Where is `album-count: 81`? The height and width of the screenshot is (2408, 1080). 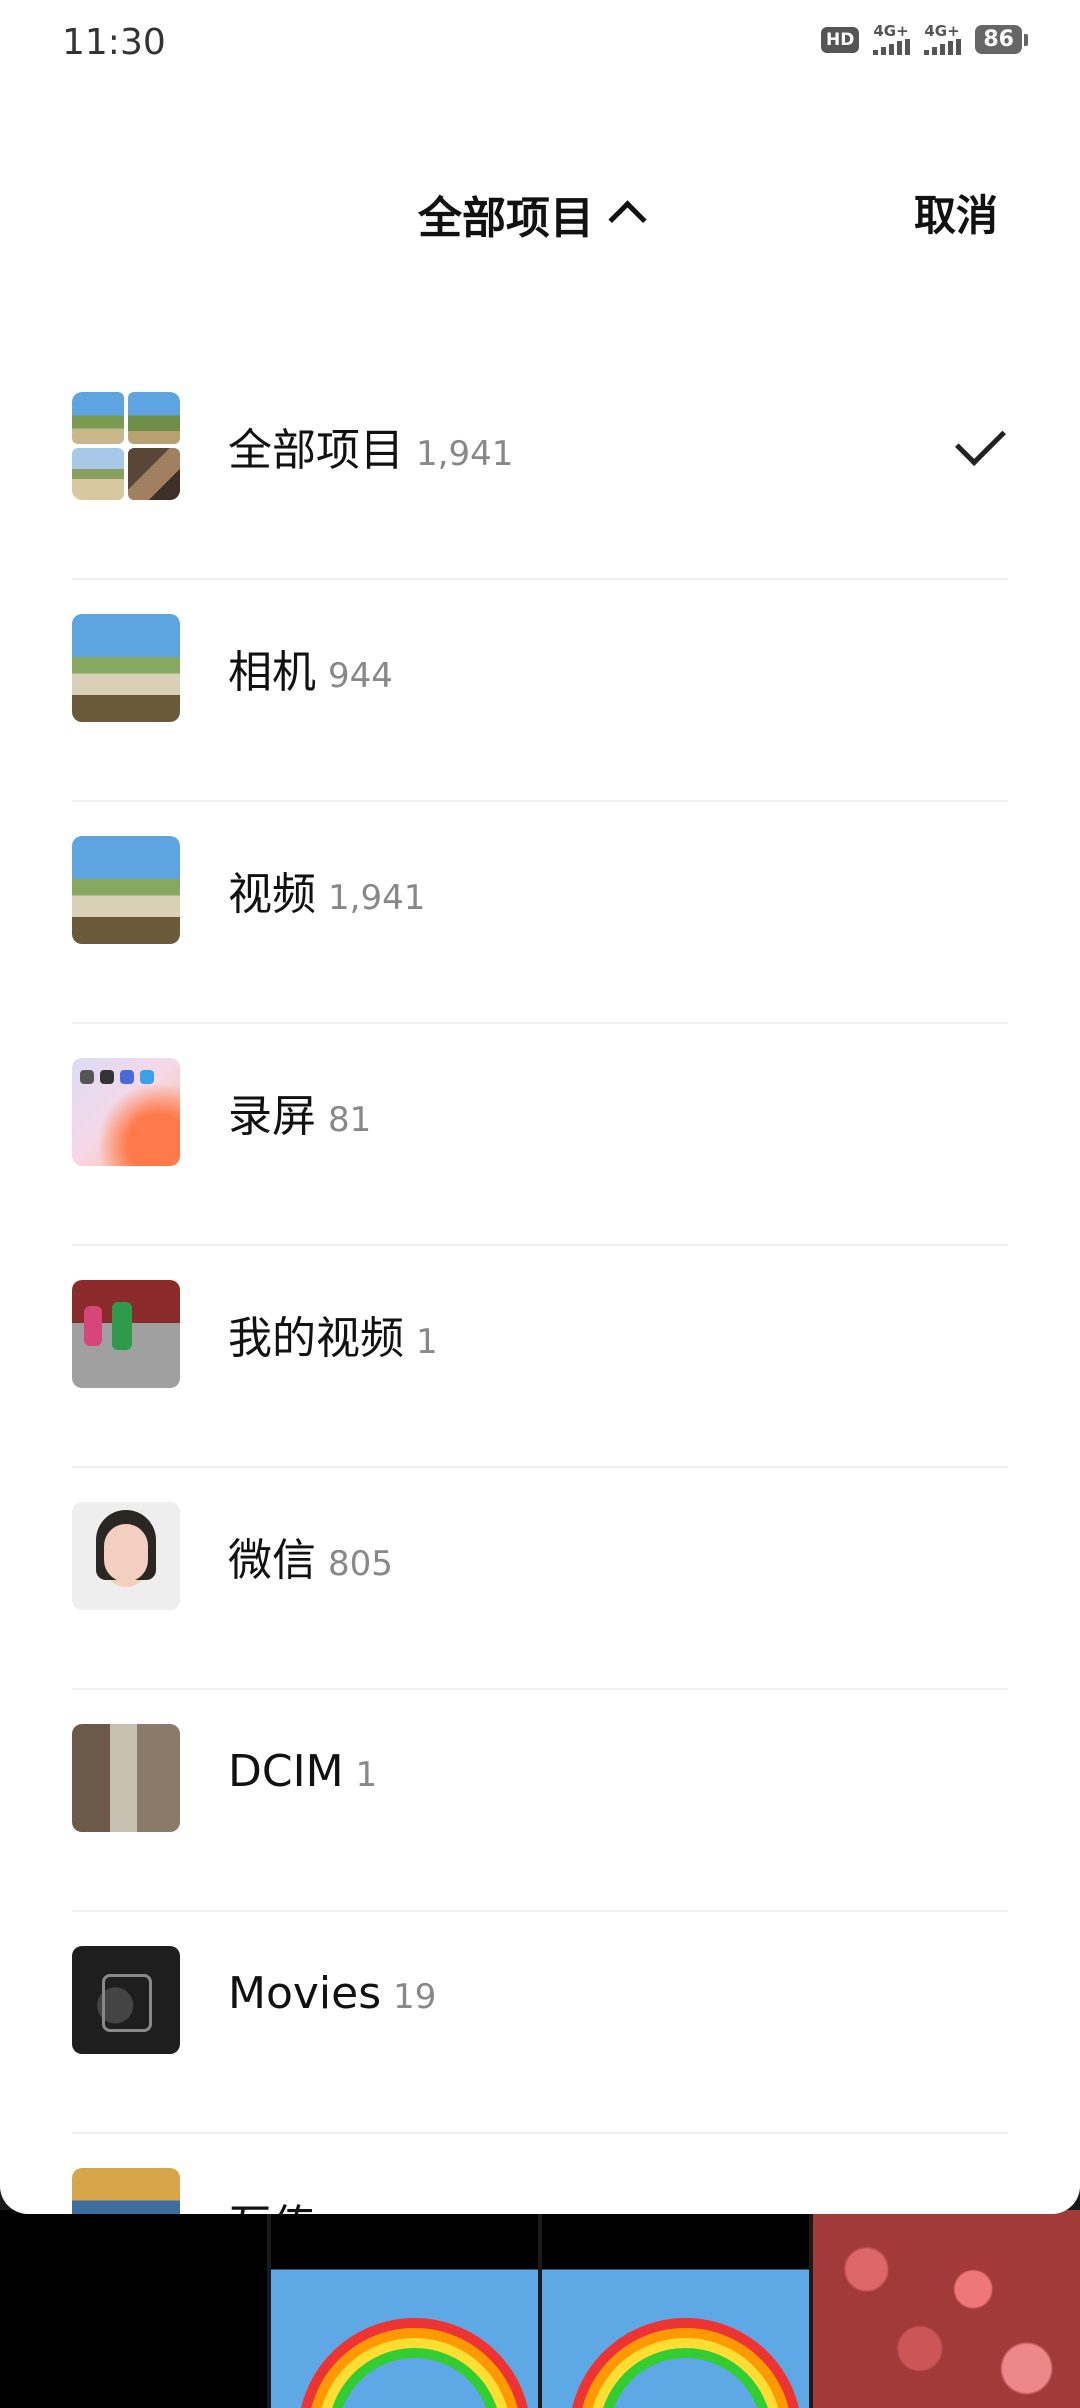
album-count: 81 is located at coordinates (350, 1120).